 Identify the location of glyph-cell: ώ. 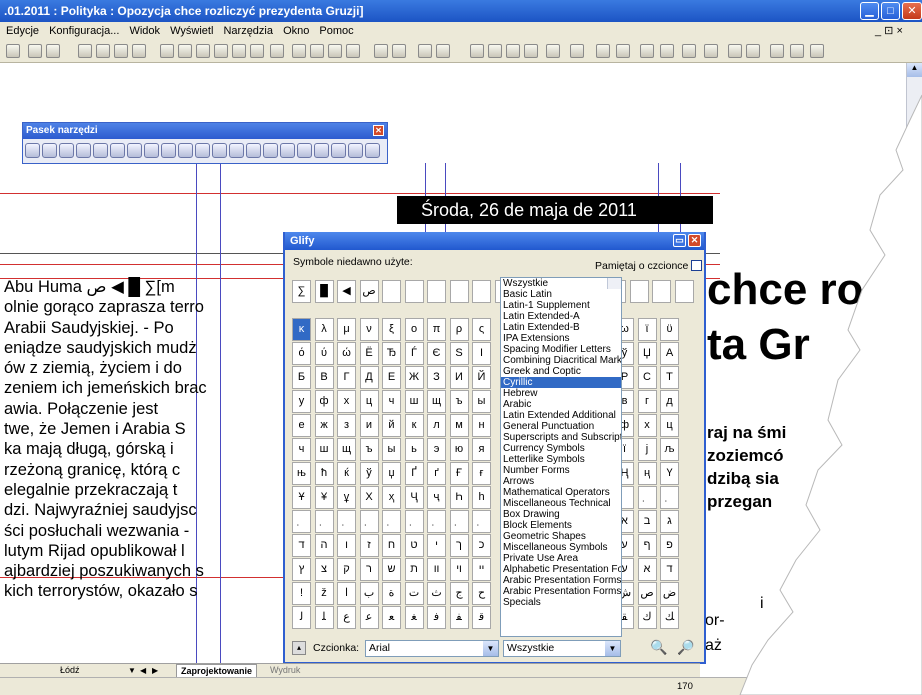
(346, 353).